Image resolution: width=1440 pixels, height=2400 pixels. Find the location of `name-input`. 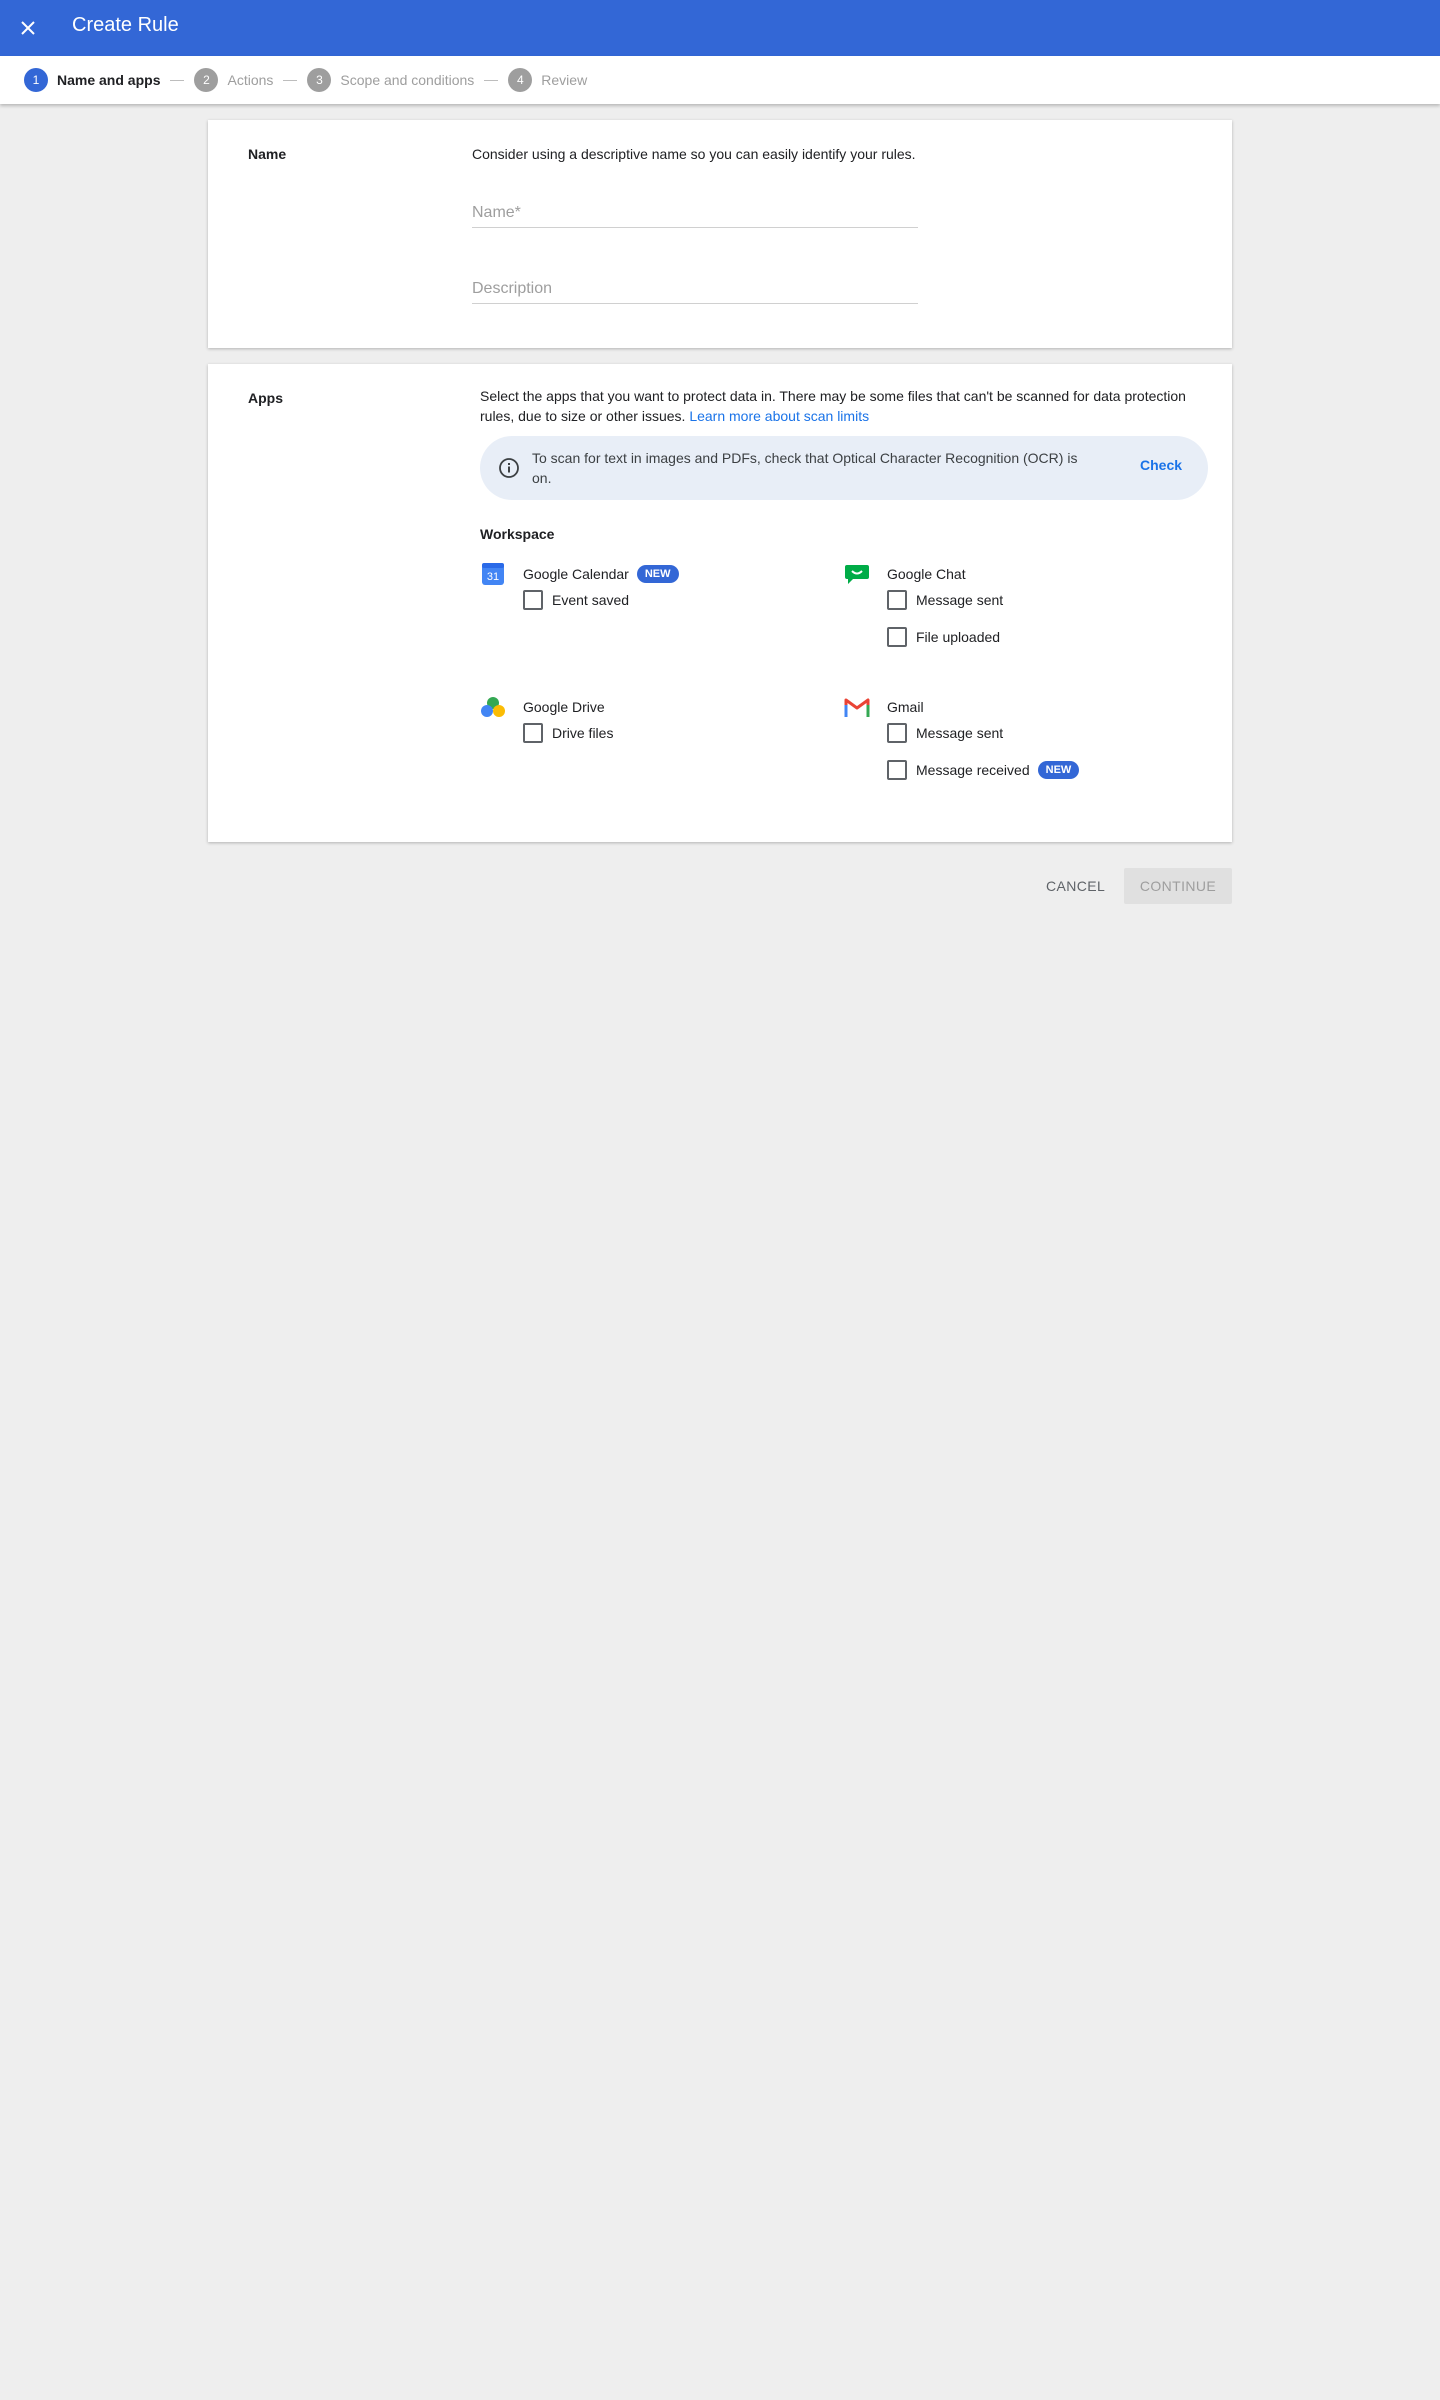

name-input is located at coordinates (695, 212).